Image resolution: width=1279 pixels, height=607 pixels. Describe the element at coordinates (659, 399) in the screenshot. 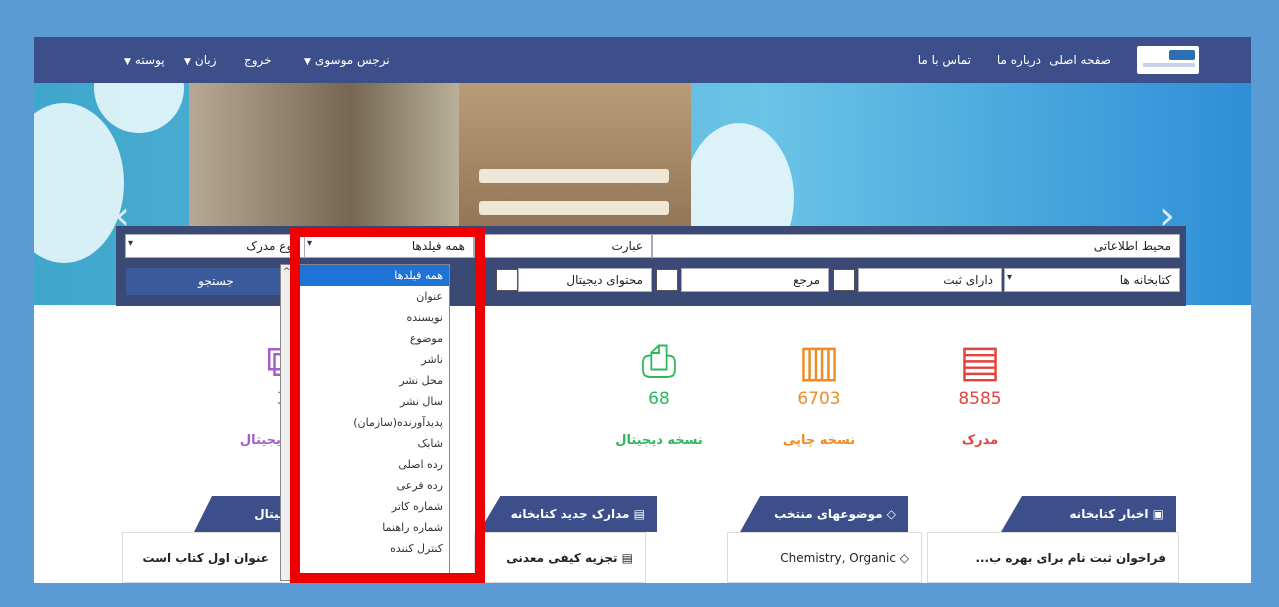

I see `stat-digital-count: 68` at that location.